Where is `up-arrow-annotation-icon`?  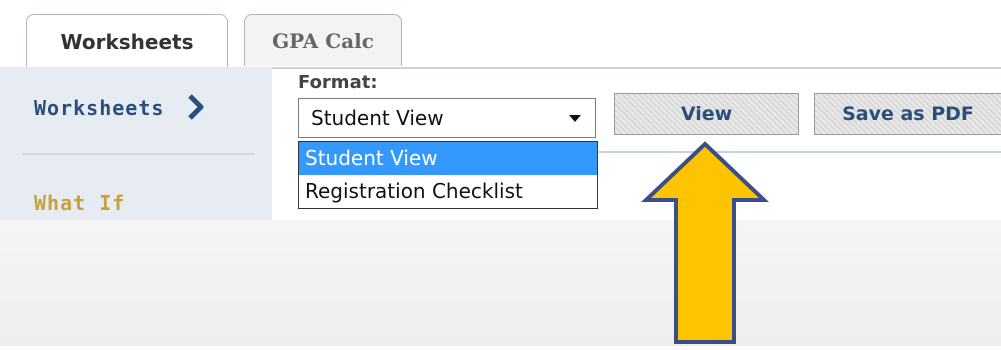
up-arrow-annotation-icon is located at coordinates (705, 245).